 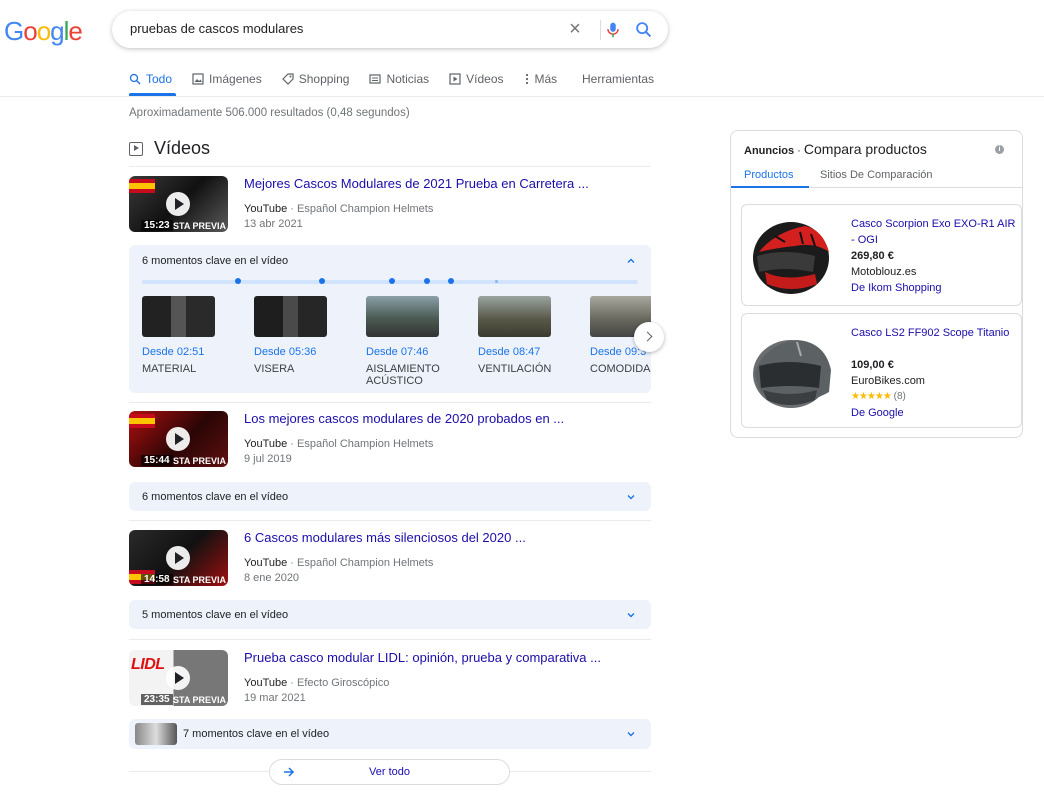 What do you see at coordinates (227, 79) in the screenshot?
I see `tab-imagenes: Imágenes` at bounding box center [227, 79].